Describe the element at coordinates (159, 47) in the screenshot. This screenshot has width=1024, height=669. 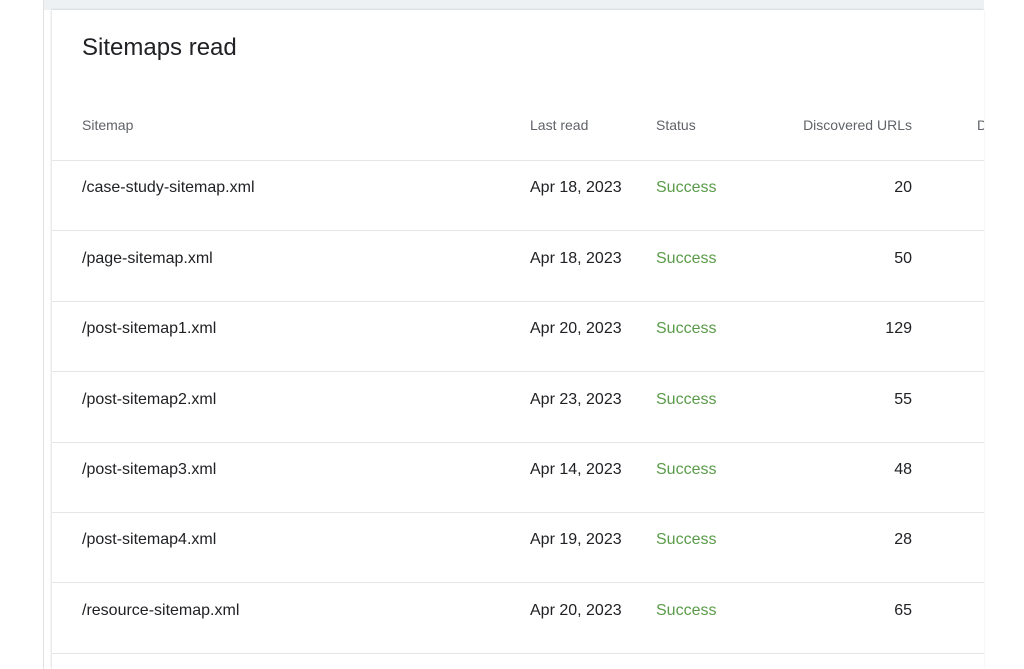
I see `card-title: Sitemaps read` at that location.